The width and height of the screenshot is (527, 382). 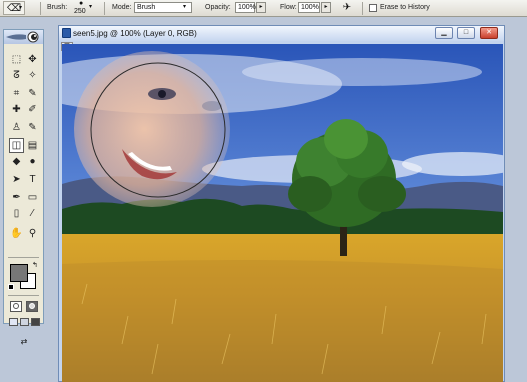 I want to click on quick-mask-button, so click(x=32, y=306).